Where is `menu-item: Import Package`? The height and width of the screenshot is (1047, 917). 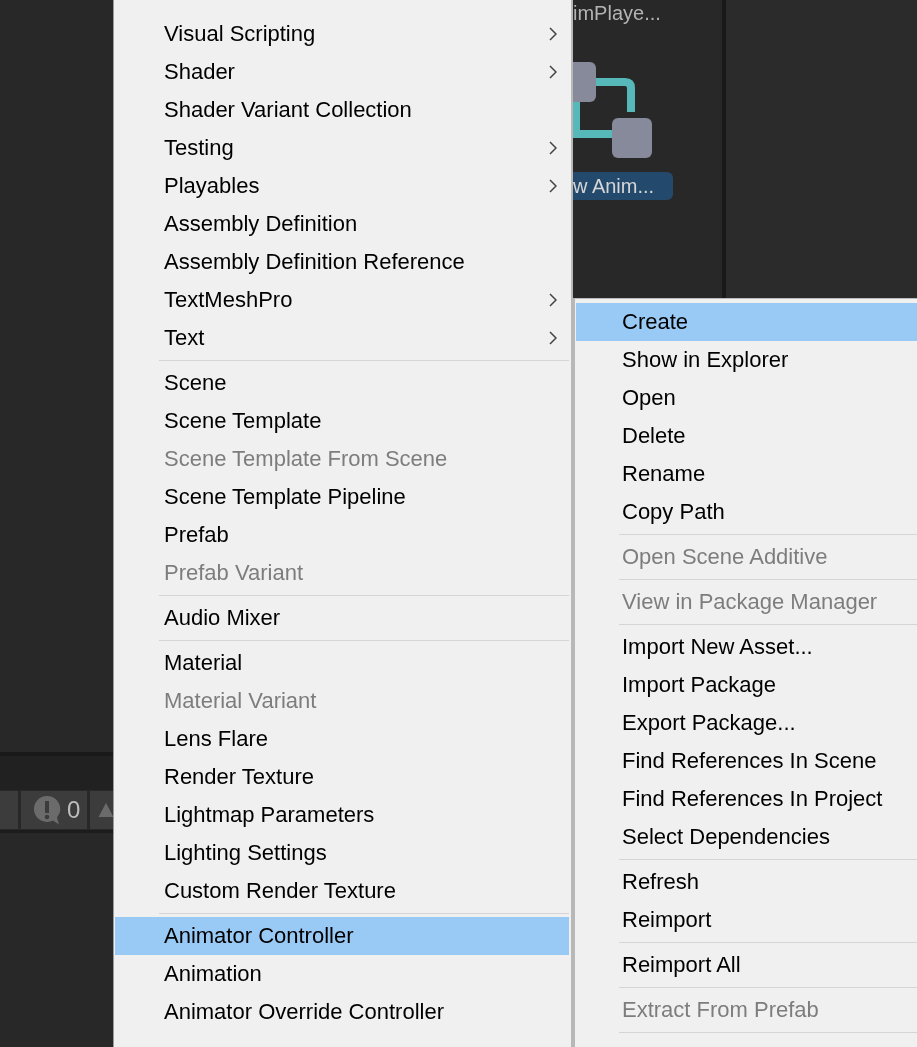
menu-item: Import Package is located at coordinates (746, 685).